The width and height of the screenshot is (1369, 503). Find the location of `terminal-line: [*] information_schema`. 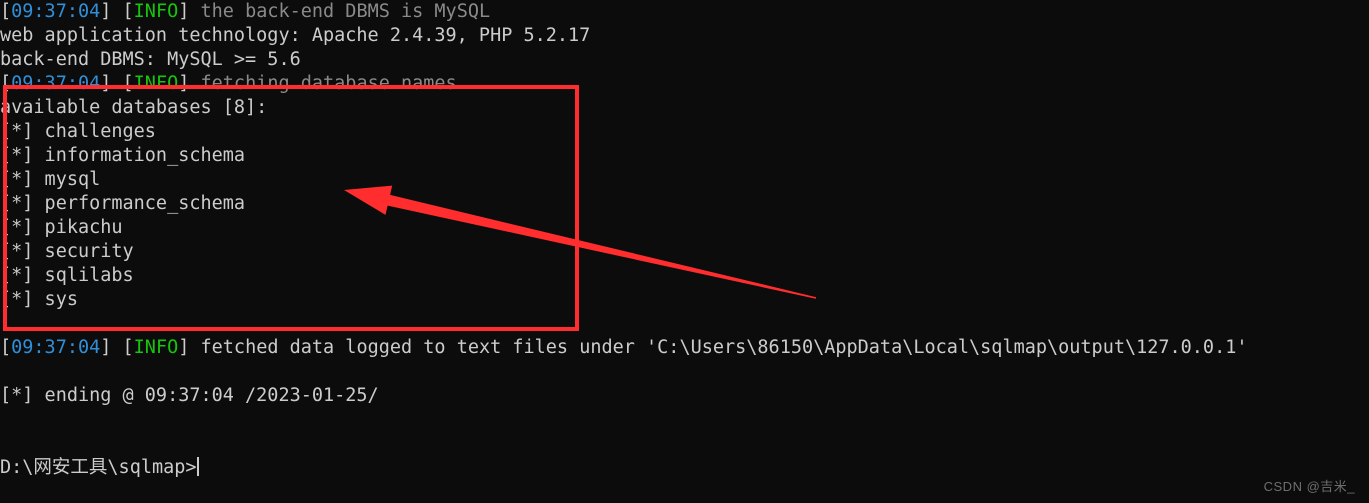

terminal-line: [*] information_schema is located at coordinates (123, 155).